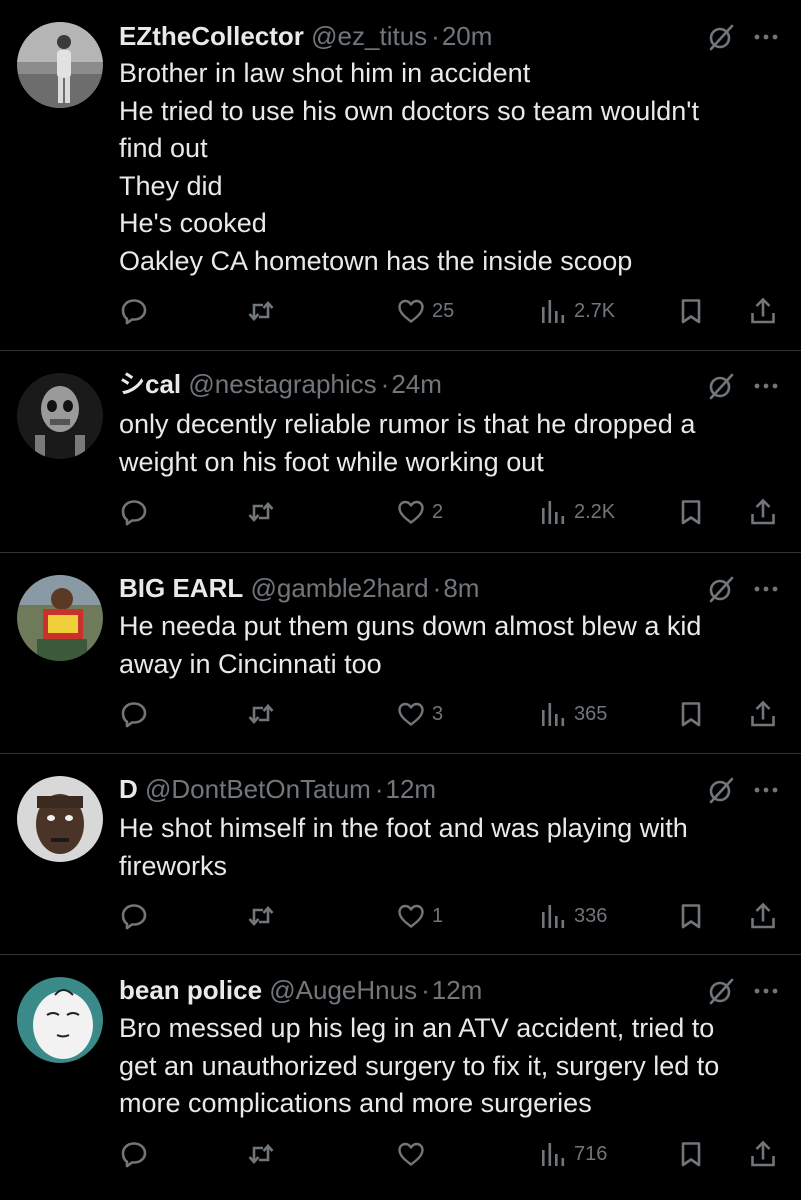 Image resolution: width=801 pixels, height=1200 pixels. What do you see at coordinates (591, 915) in the screenshot?
I see `views-count: 336` at bounding box center [591, 915].